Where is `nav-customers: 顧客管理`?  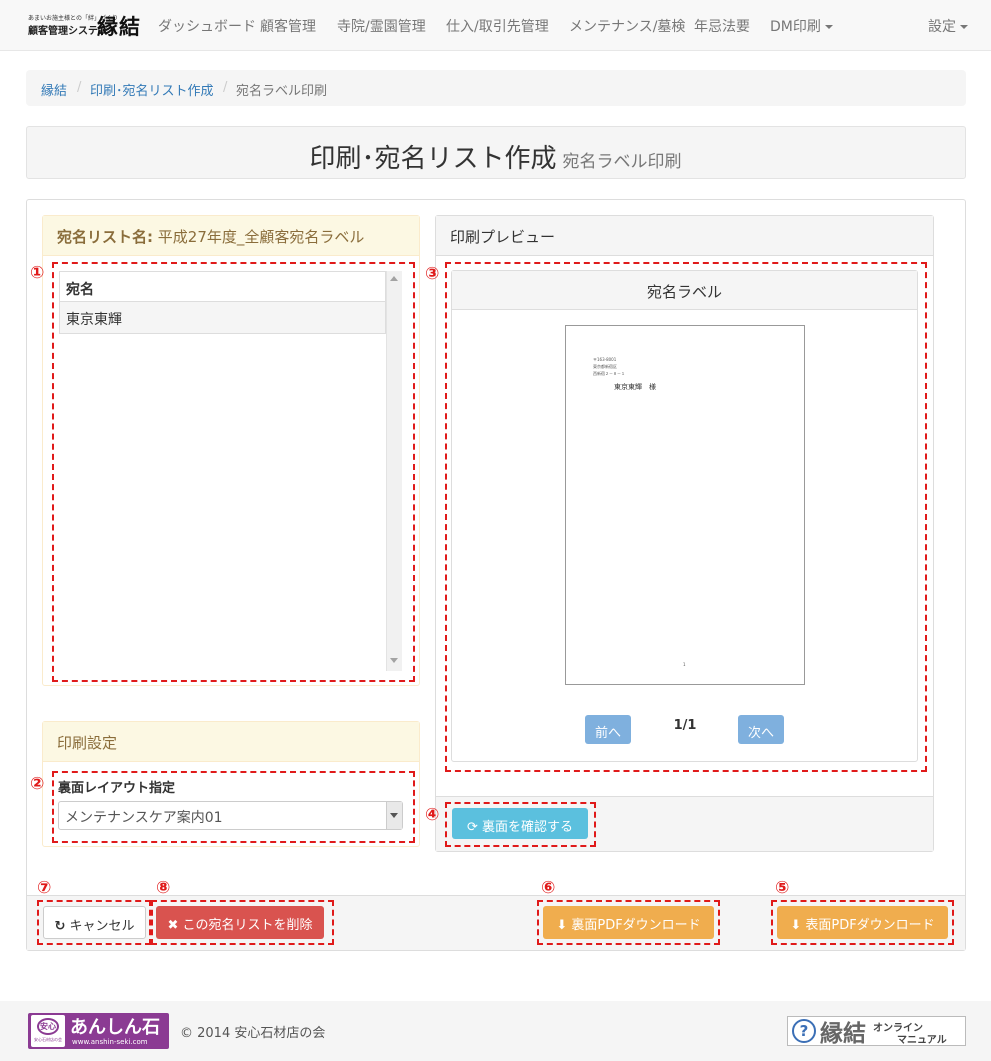 nav-customers: 顧客管理 is located at coordinates (288, 26).